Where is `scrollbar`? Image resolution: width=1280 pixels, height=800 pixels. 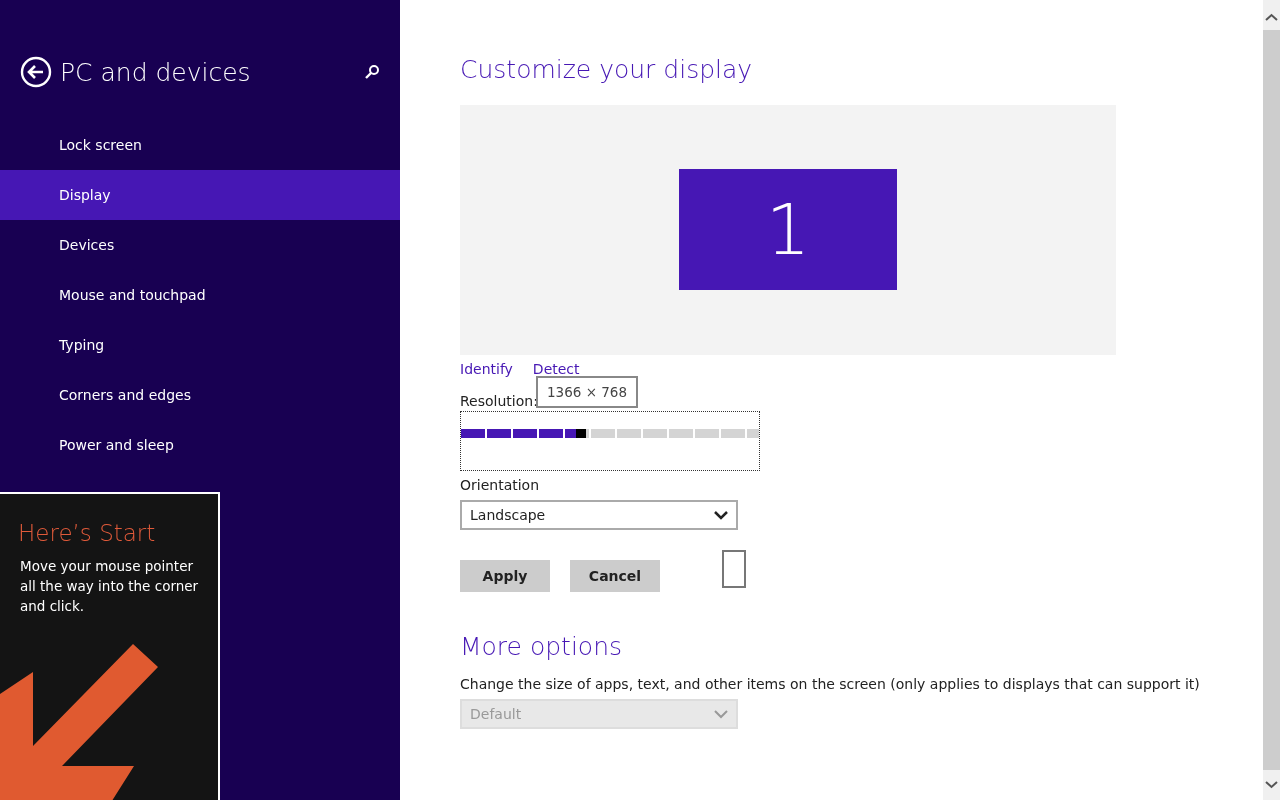 scrollbar is located at coordinates (1271, 400).